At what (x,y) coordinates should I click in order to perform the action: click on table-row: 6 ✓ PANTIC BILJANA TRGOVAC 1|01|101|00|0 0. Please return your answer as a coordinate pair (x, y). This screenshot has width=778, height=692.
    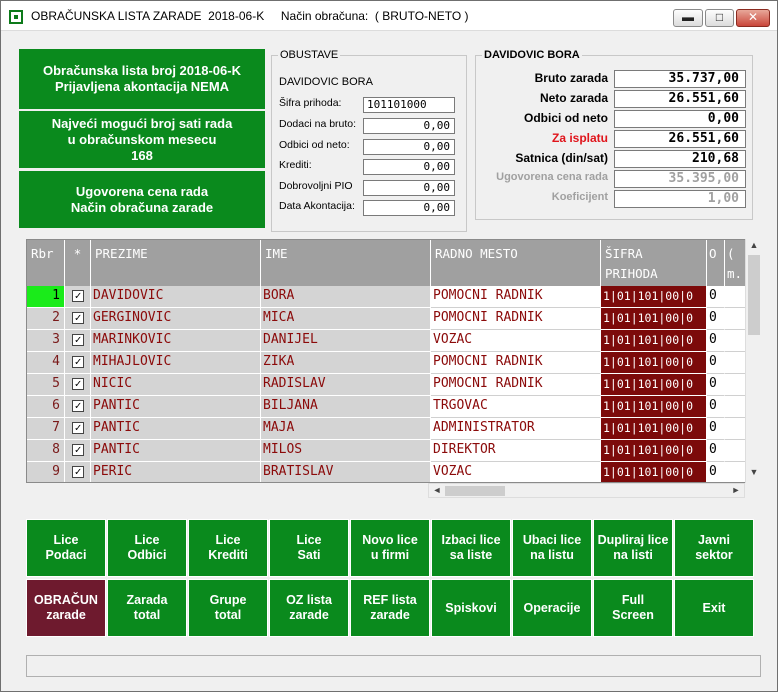
    Looking at the image, I should click on (393, 407).